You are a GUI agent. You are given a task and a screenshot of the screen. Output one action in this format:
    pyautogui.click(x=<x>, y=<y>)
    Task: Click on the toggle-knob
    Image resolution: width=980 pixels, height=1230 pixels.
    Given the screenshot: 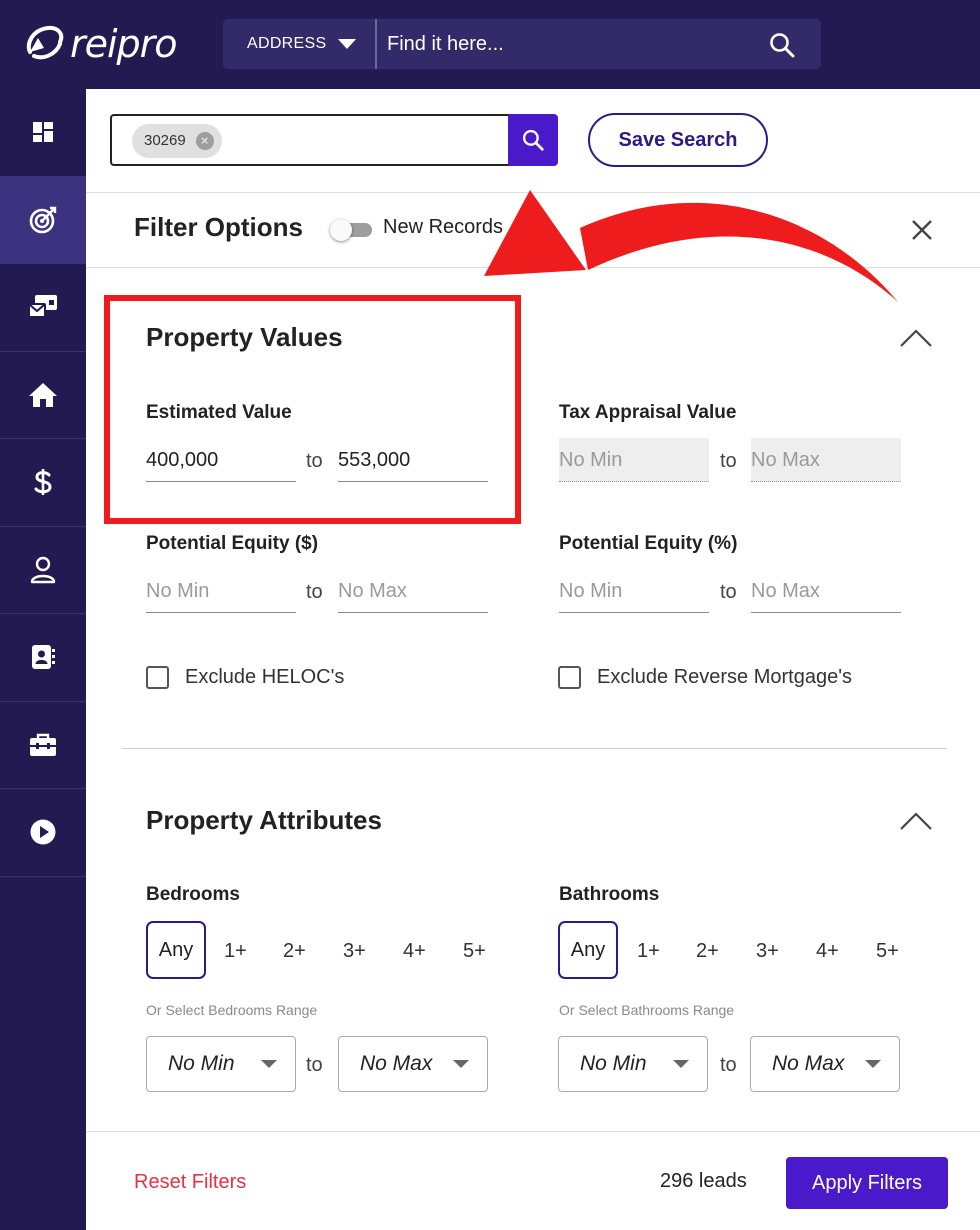 What is the action you would take?
    pyautogui.click(x=341, y=230)
    